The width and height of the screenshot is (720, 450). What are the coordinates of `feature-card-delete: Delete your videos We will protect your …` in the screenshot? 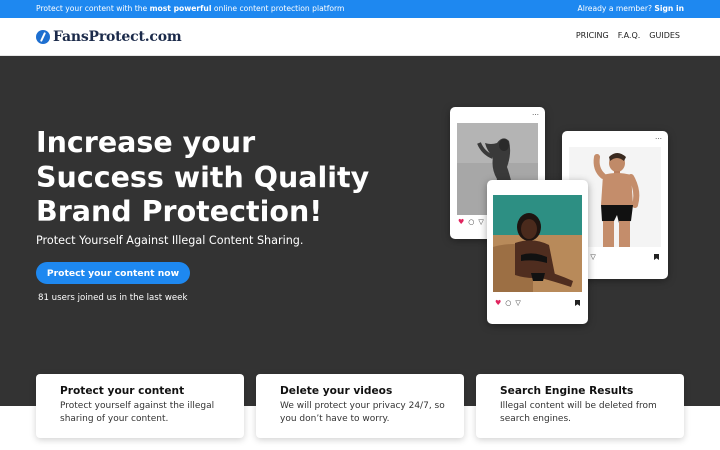 It's located at (360, 406).